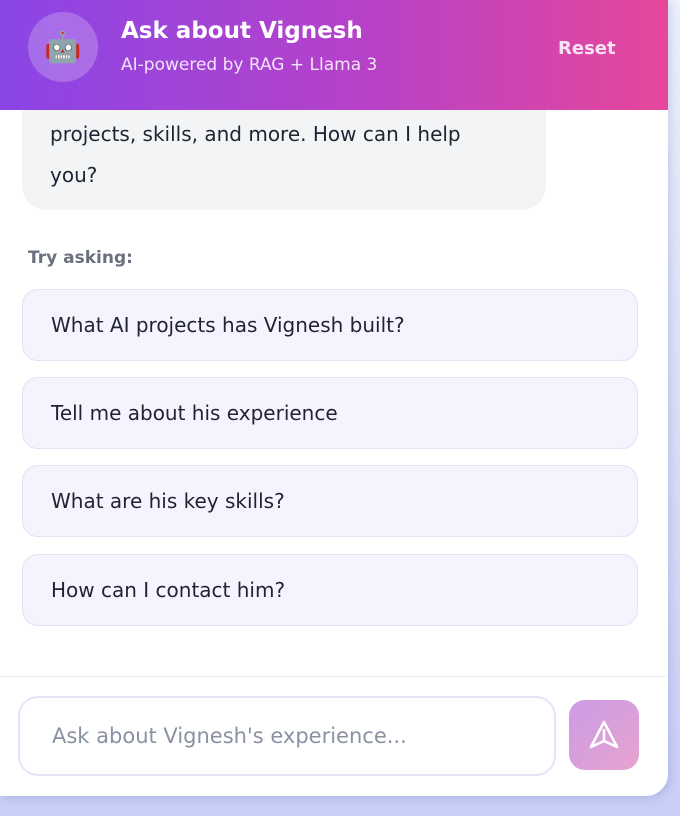 The image size is (680, 816). I want to click on message-input, so click(287, 736).